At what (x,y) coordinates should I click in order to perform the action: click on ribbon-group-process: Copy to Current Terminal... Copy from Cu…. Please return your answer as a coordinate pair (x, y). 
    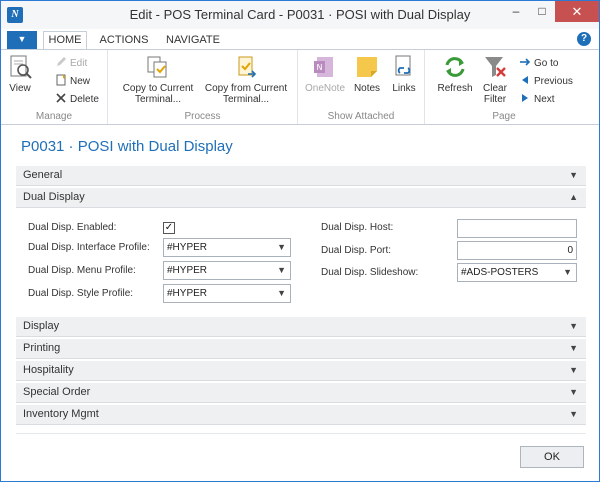
    Looking at the image, I should click on (203, 87).